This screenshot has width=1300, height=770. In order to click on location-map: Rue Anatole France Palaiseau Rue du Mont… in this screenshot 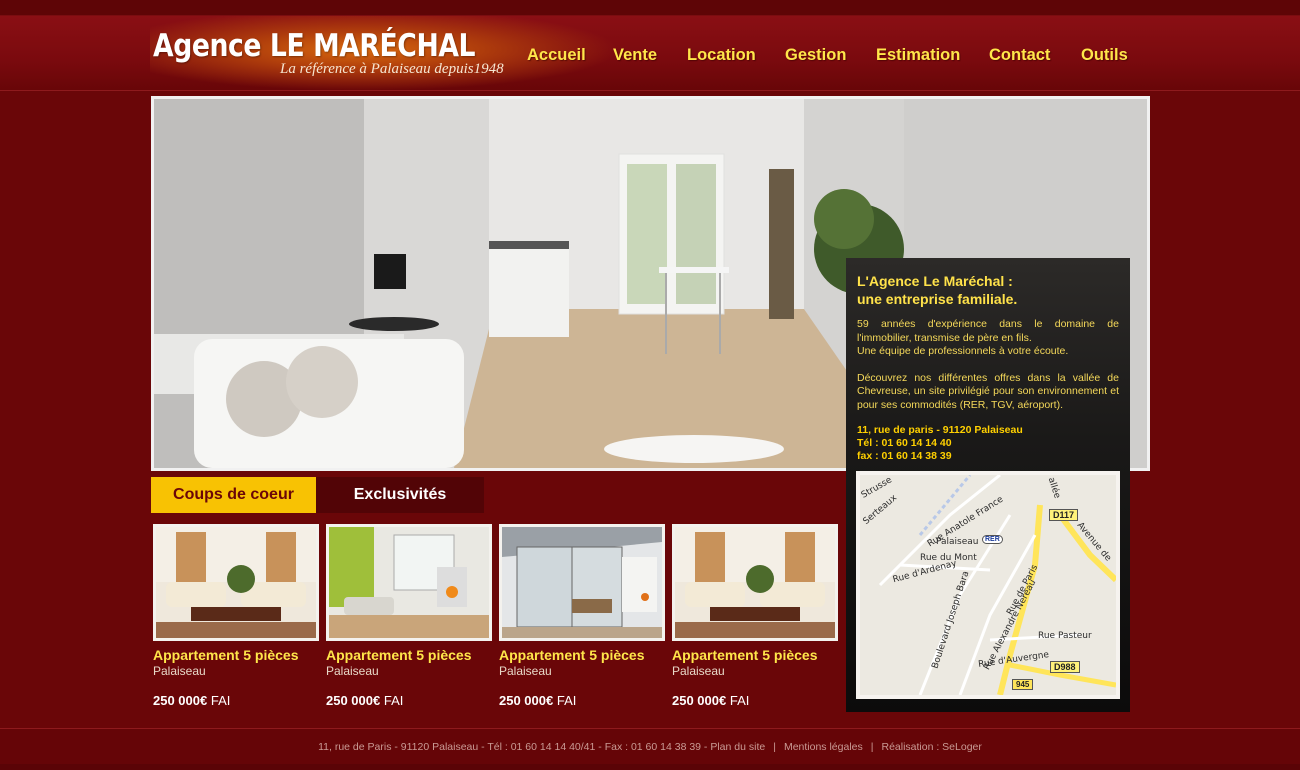, I will do `click(988, 585)`.